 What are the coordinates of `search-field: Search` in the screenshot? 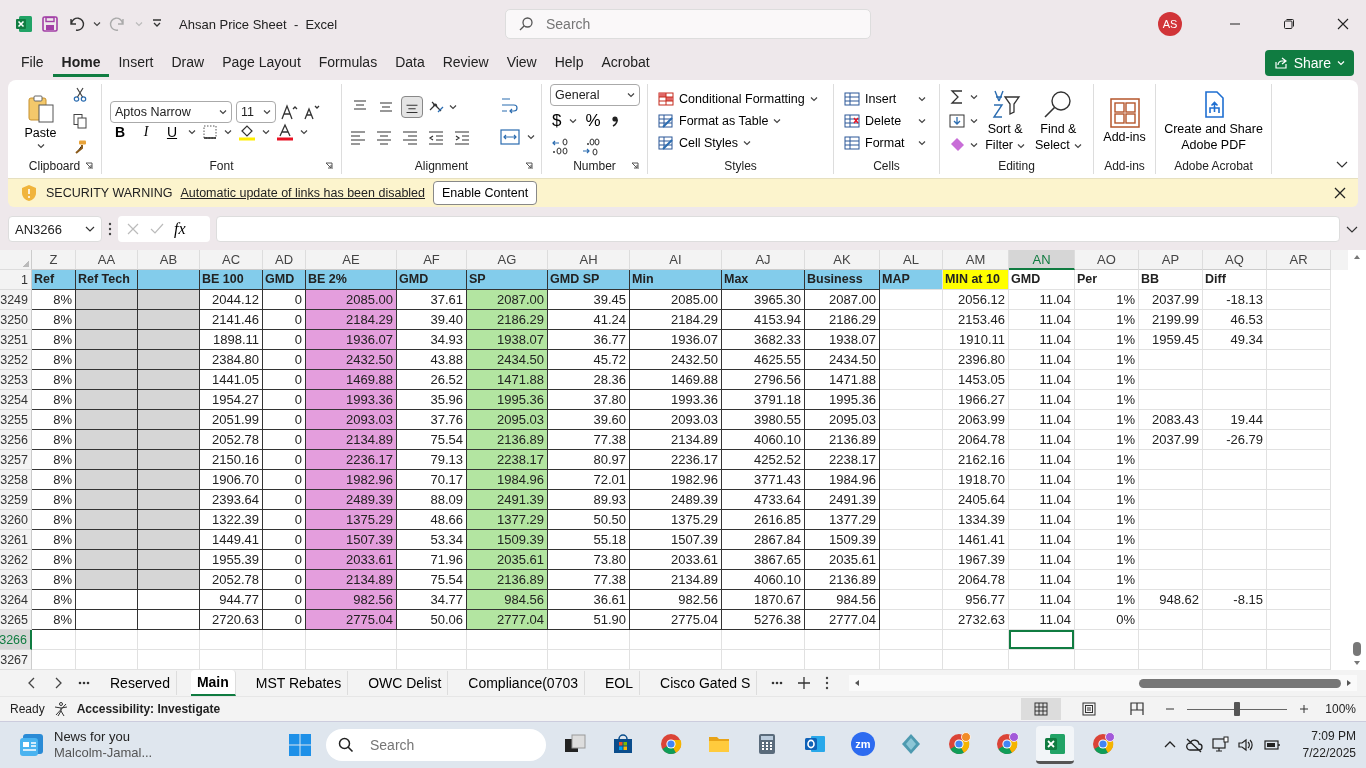 It's located at (688, 24).